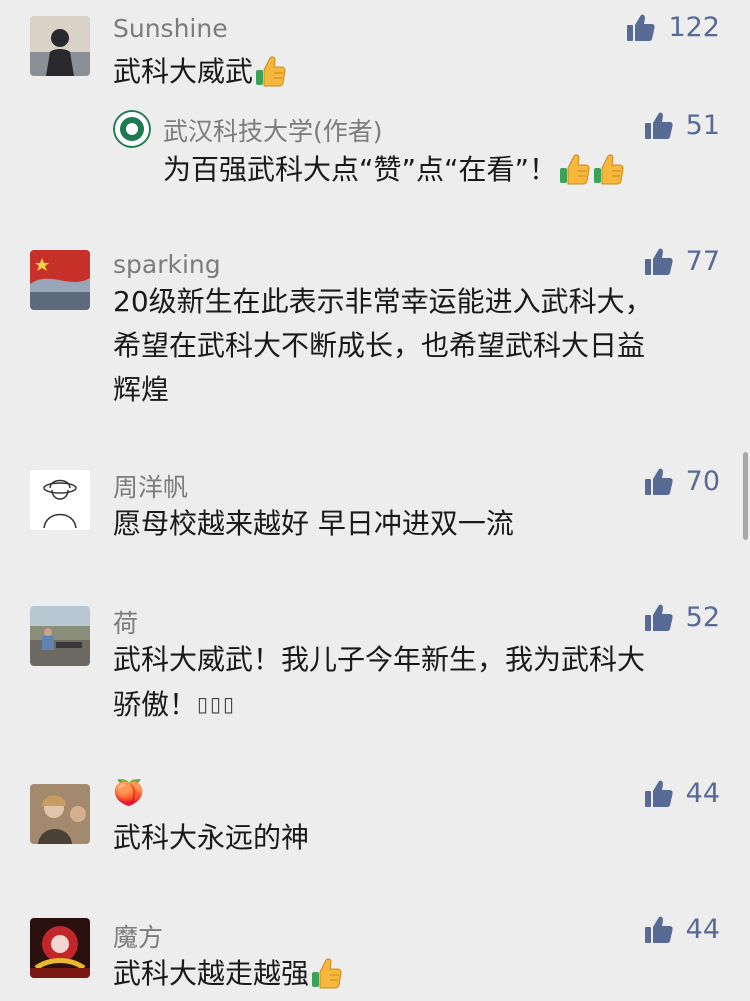 The image size is (750, 1001). Describe the element at coordinates (313, 523) in the screenshot. I see `comment-text: 愿母校越来越好 早日冲进双一流` at that location.